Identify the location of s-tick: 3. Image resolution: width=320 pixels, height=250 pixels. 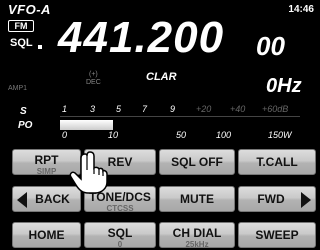
(93, 109).